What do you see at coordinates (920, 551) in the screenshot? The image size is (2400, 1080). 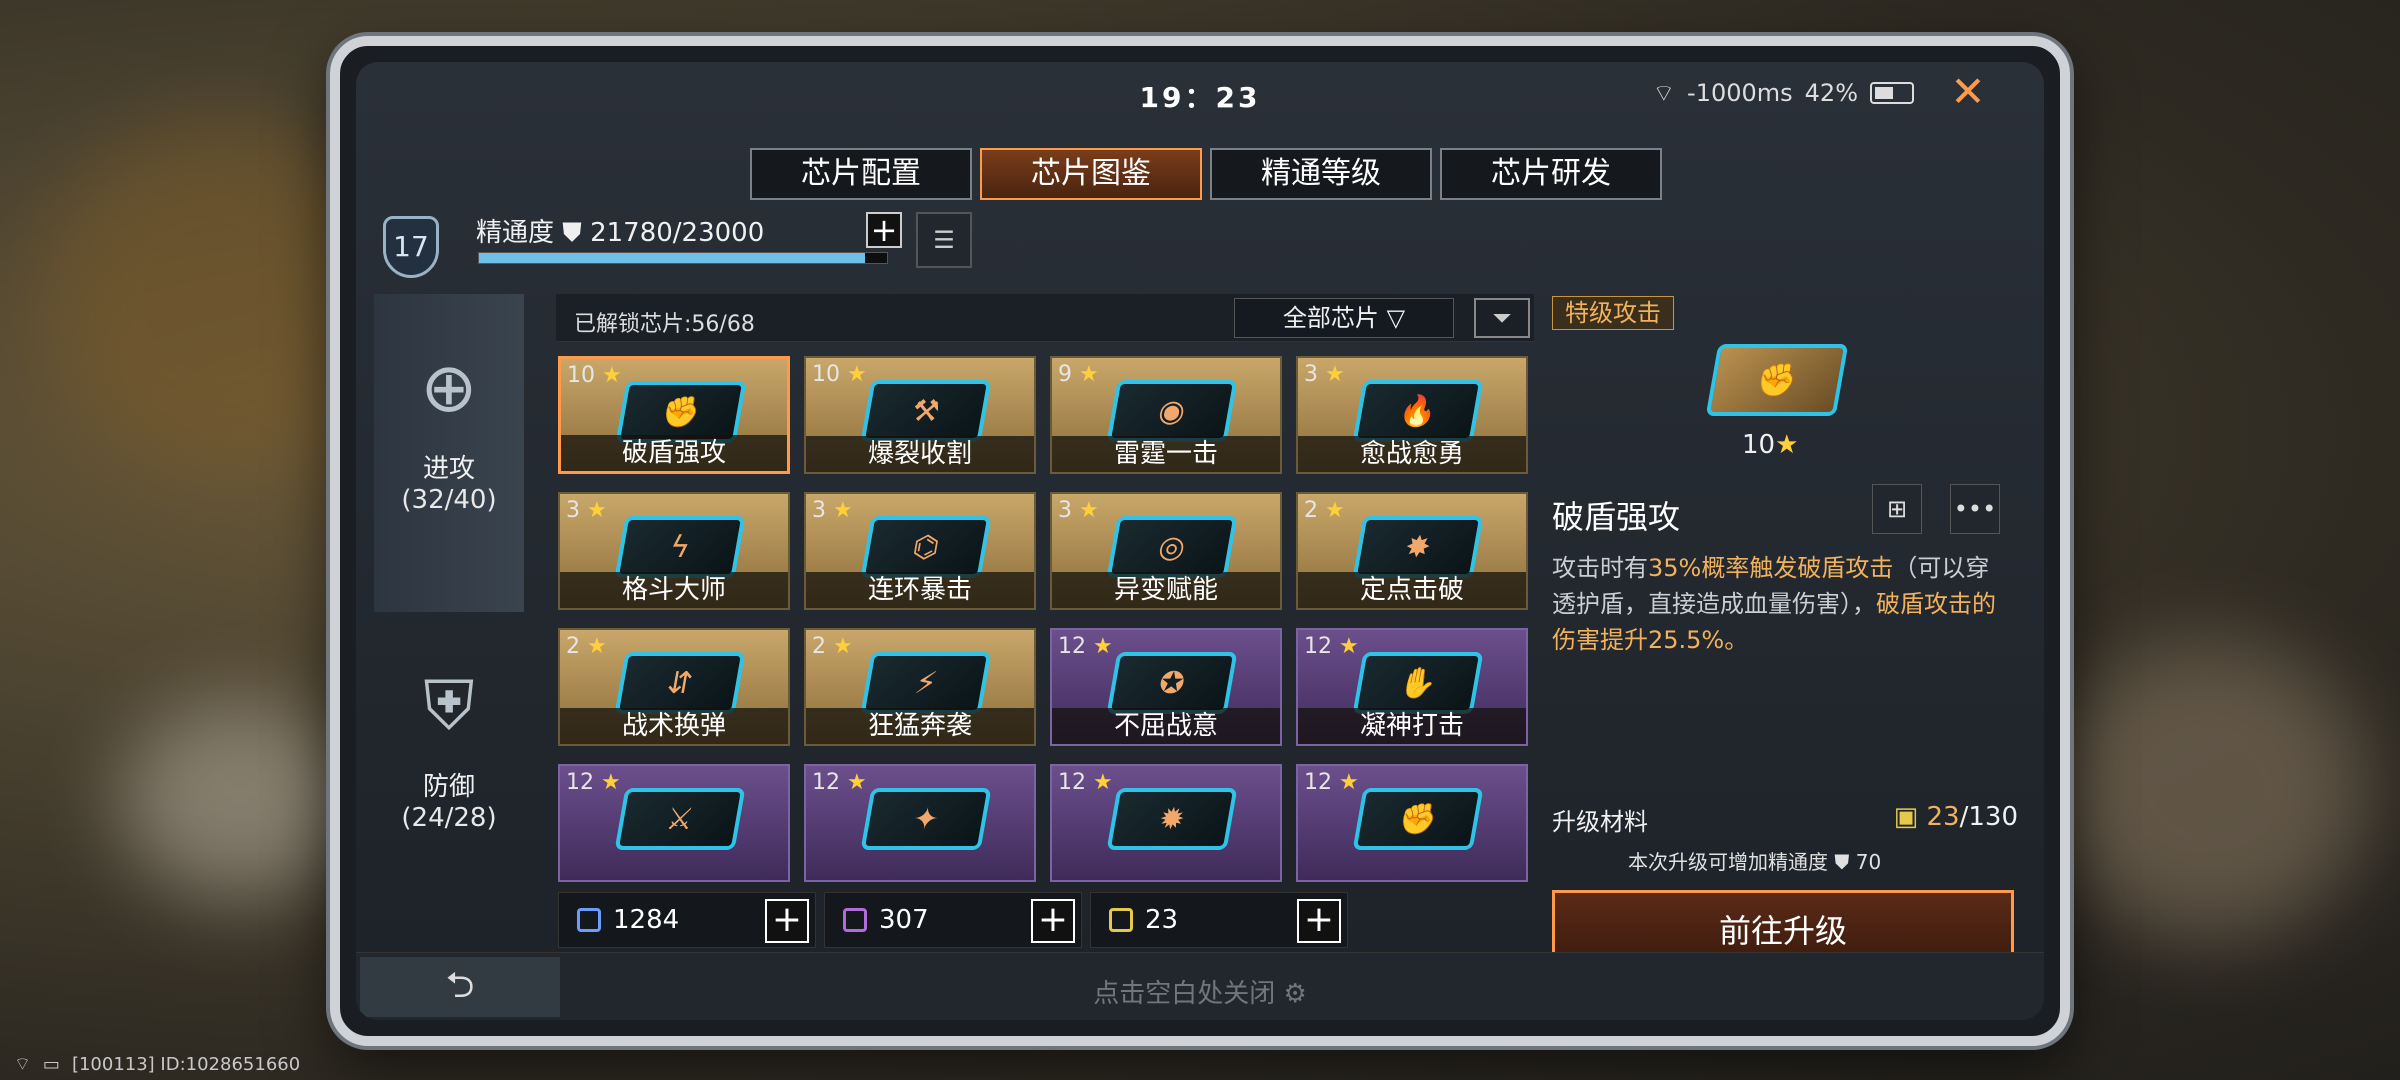 I see `chip-card: 3 ★ ⌬ 连环暴击` at bounding box center [920, 551].